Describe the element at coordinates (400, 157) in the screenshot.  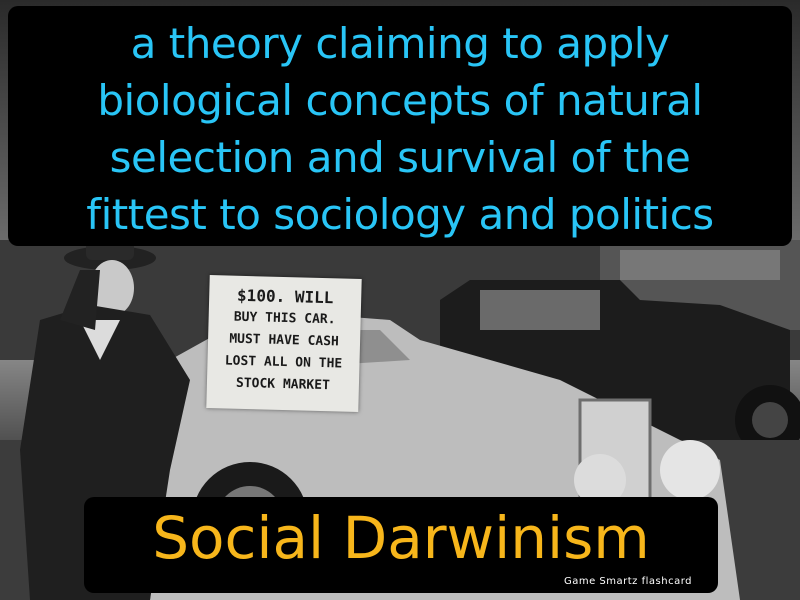
I see `definition-line-3: selection and survival of the` at that location.